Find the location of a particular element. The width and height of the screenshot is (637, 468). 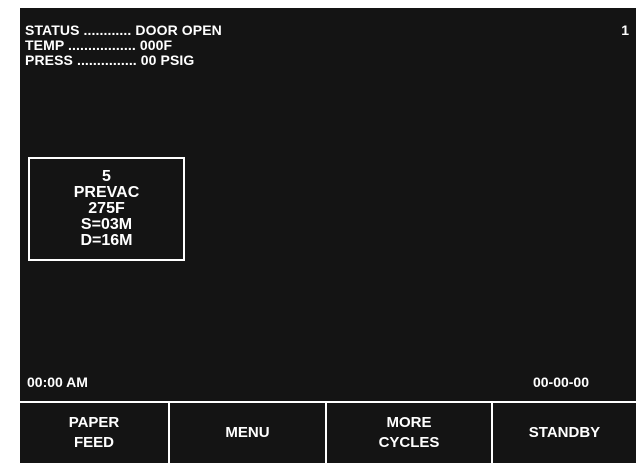

cycle-name: PREVAC is located at coordinates (106, 192).